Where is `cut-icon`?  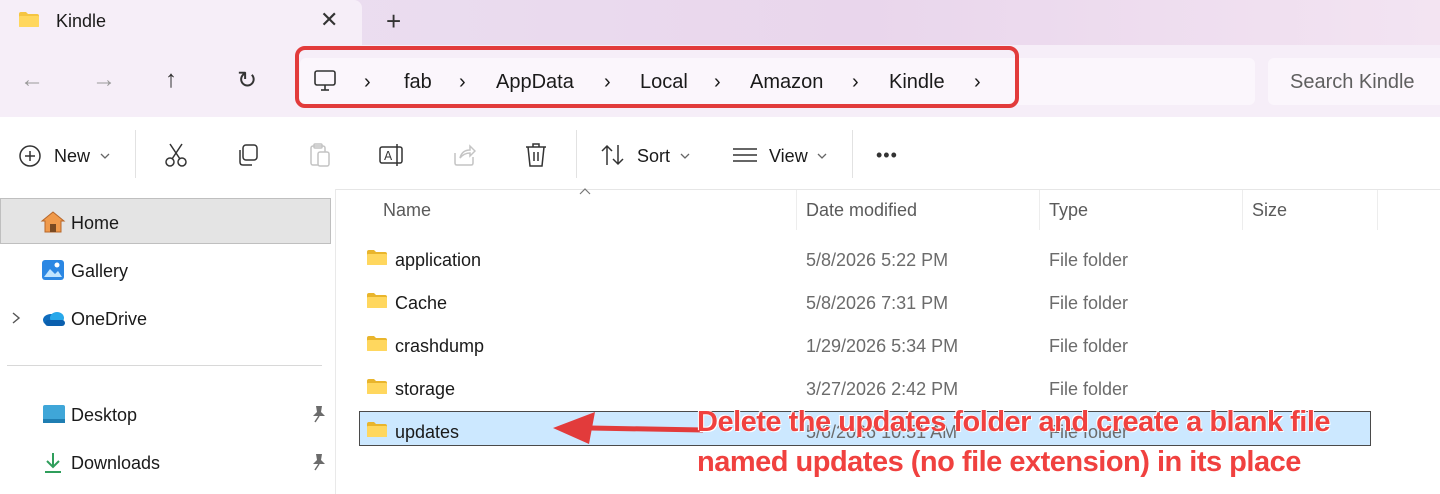
cut-icon is located at coordinates (176, 155).